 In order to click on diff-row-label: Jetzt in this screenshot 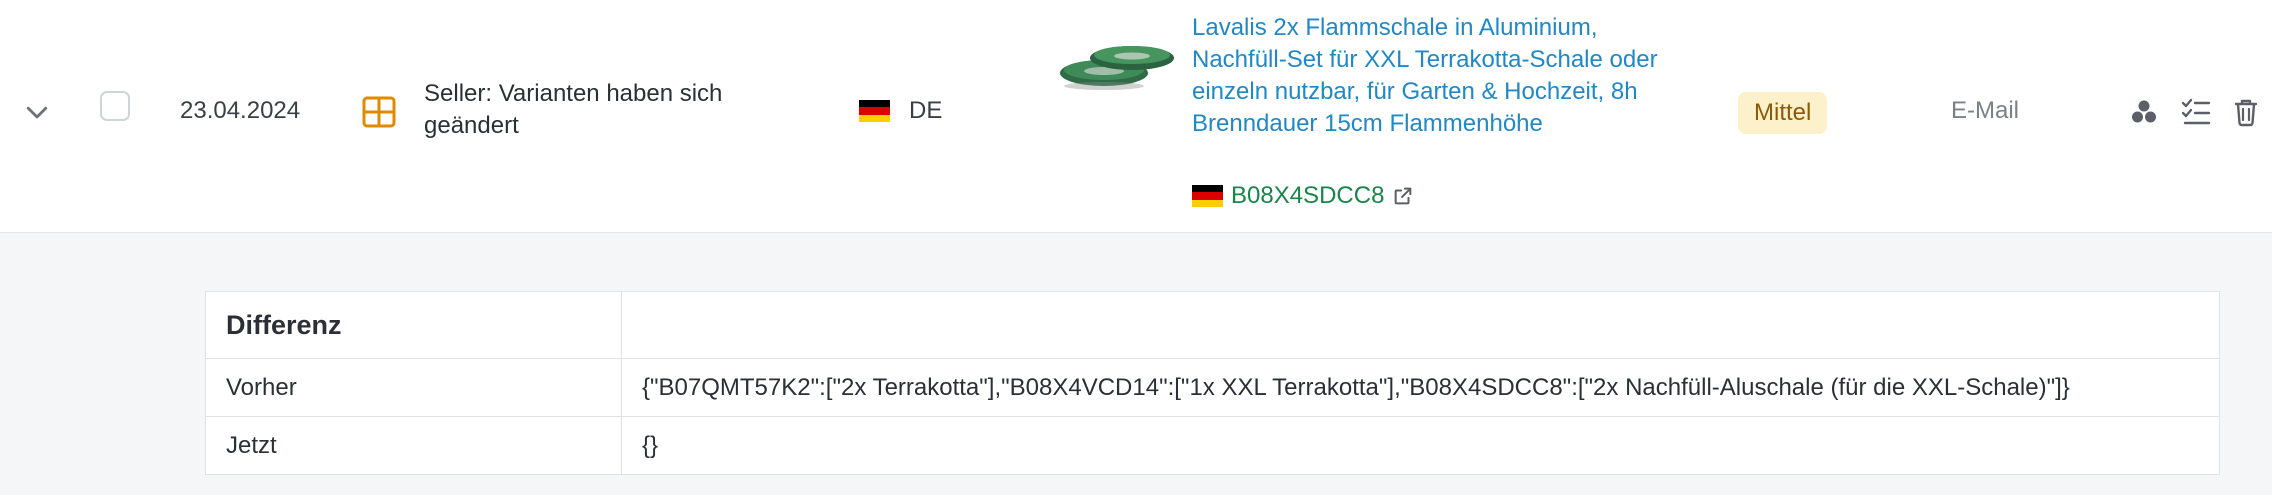, I will do `click(413, 445)`.